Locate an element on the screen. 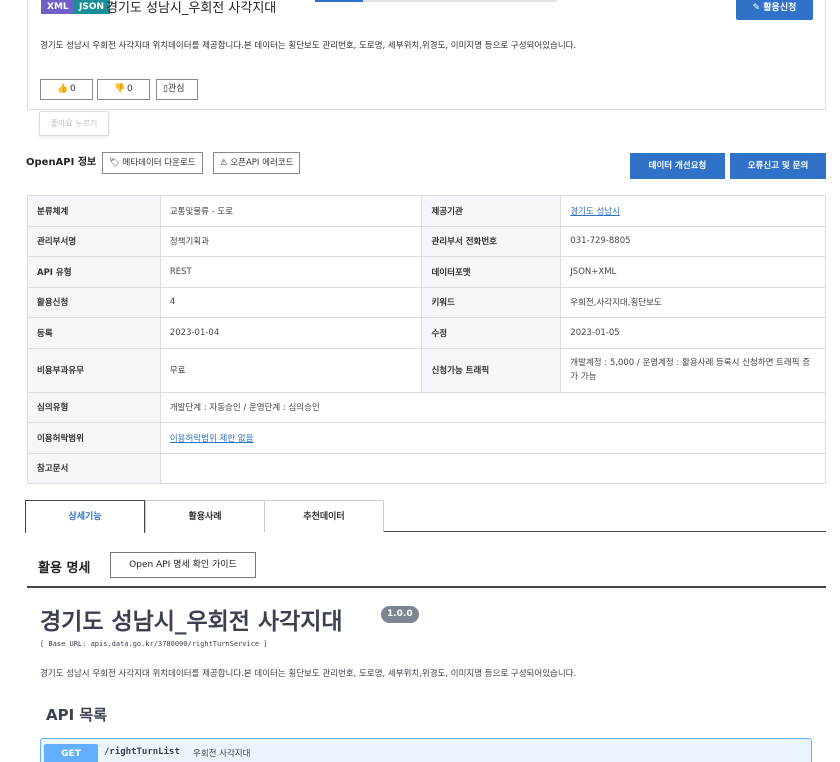 The width and height of the screenshot is (840, 762). api-list-title: API 목록 is located at coordinates (77, 715).